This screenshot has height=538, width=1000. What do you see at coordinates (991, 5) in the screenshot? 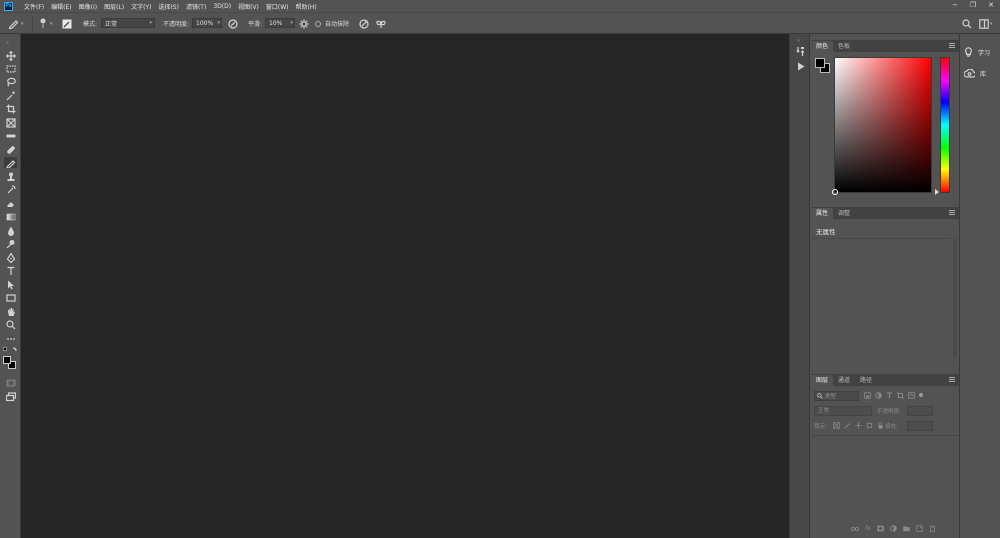
I see `close-button: ✕` at bounding box center [991, 5].